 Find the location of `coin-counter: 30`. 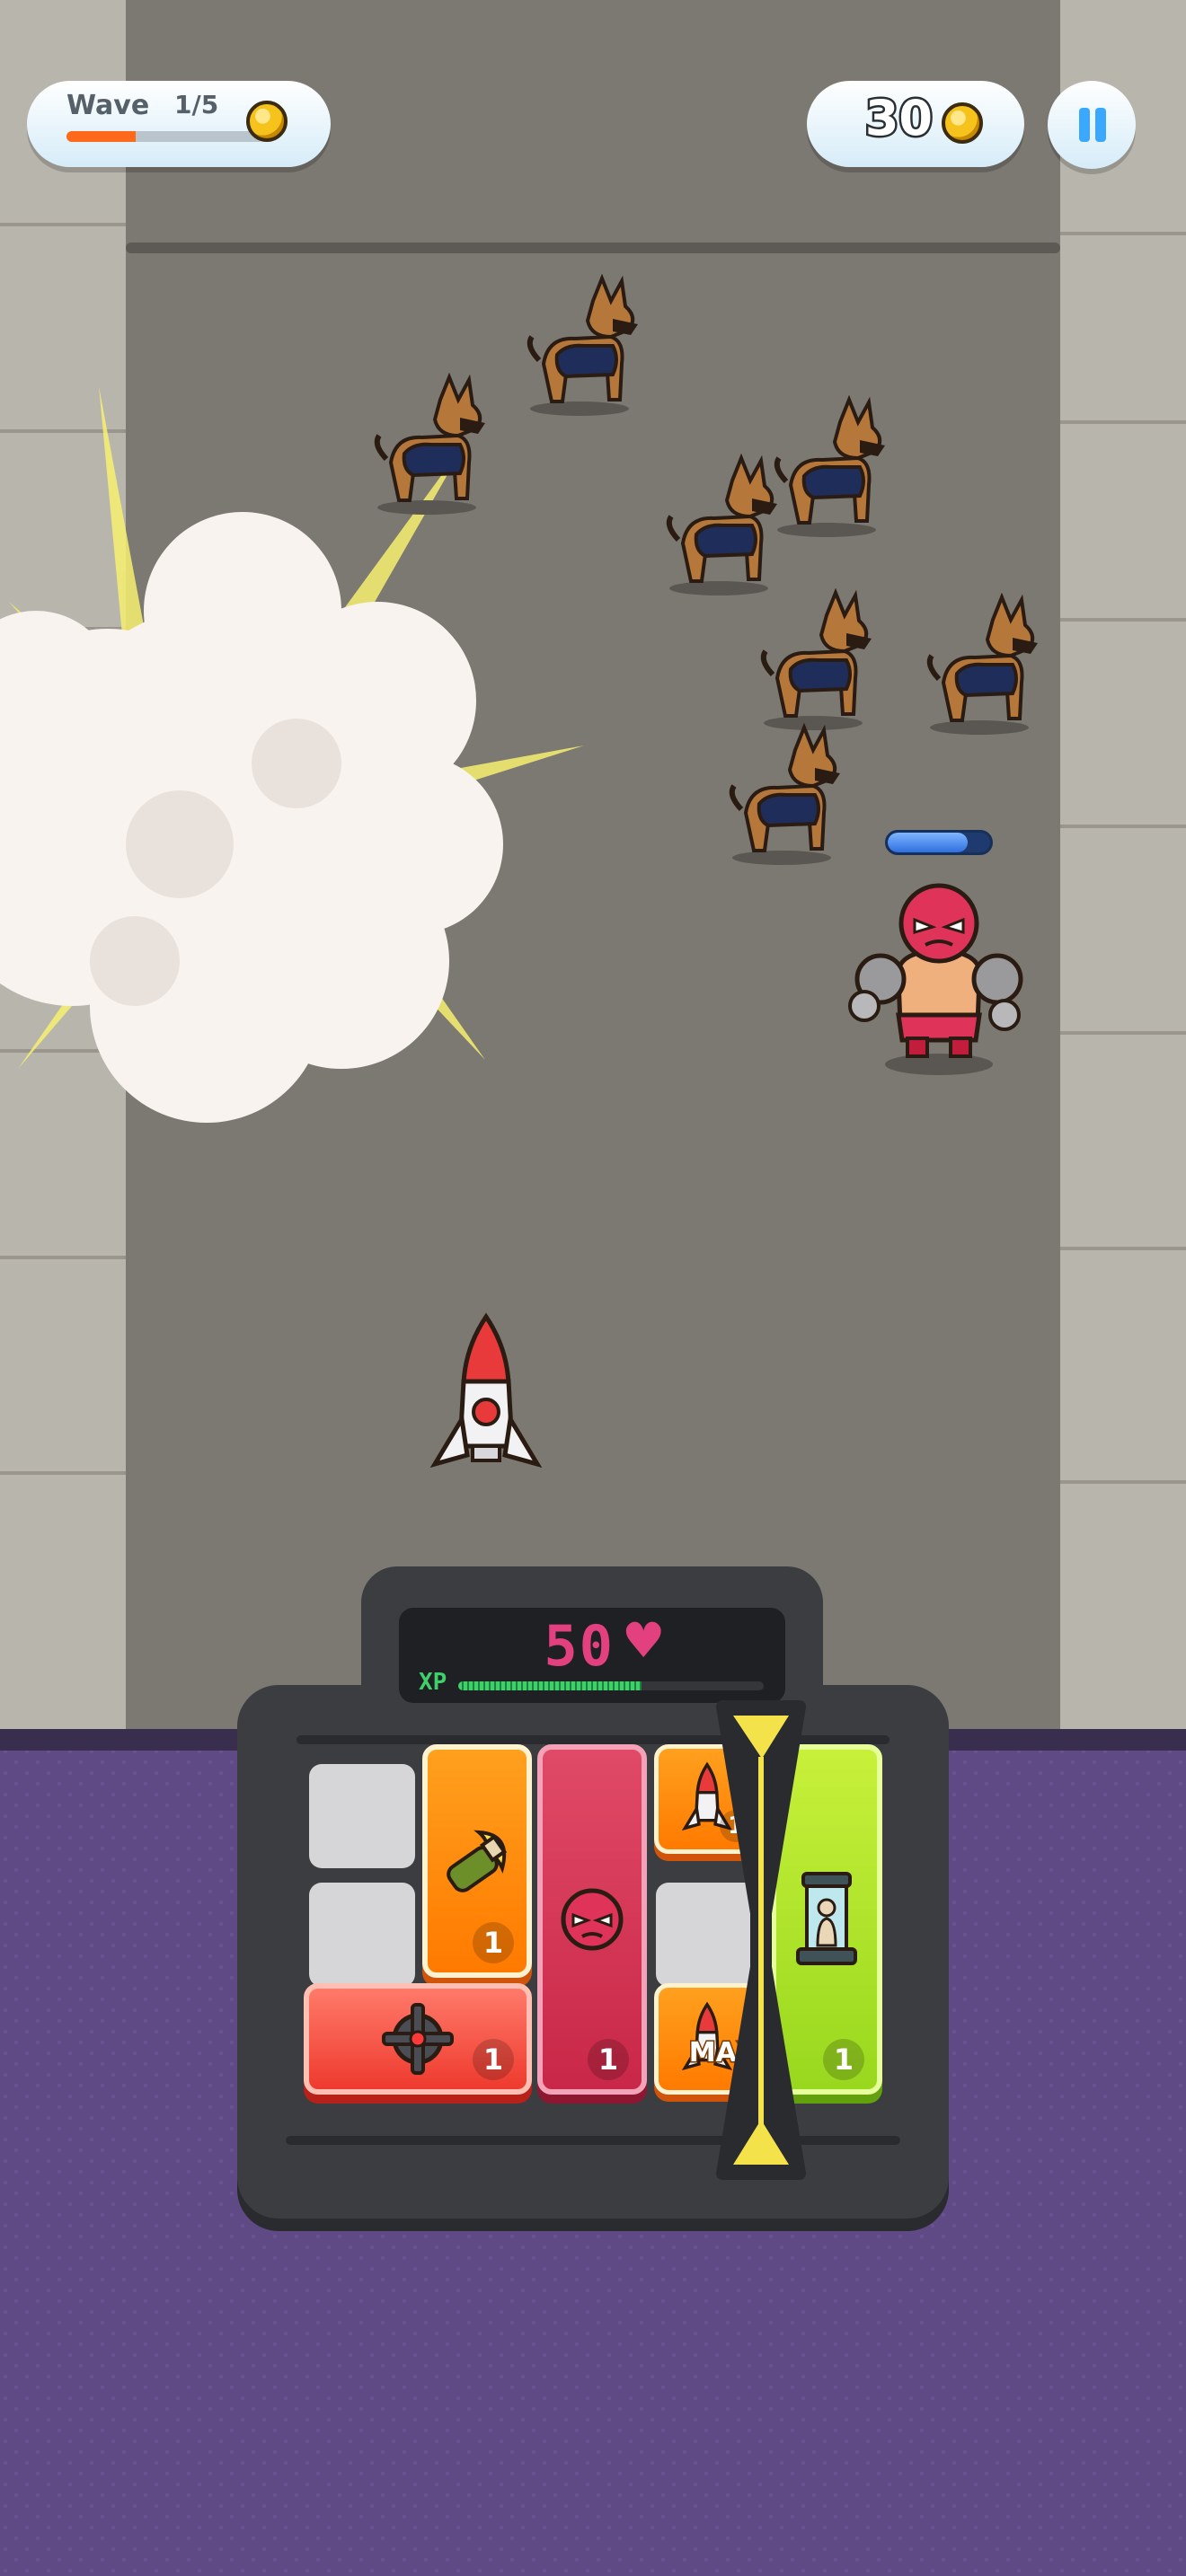

coin-counter: 30 is located at coordinates (915, 124).